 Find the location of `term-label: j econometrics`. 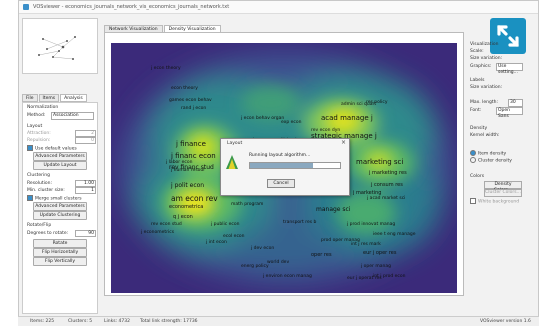

term-label: j econometrics is located at coordinates (157, 233).